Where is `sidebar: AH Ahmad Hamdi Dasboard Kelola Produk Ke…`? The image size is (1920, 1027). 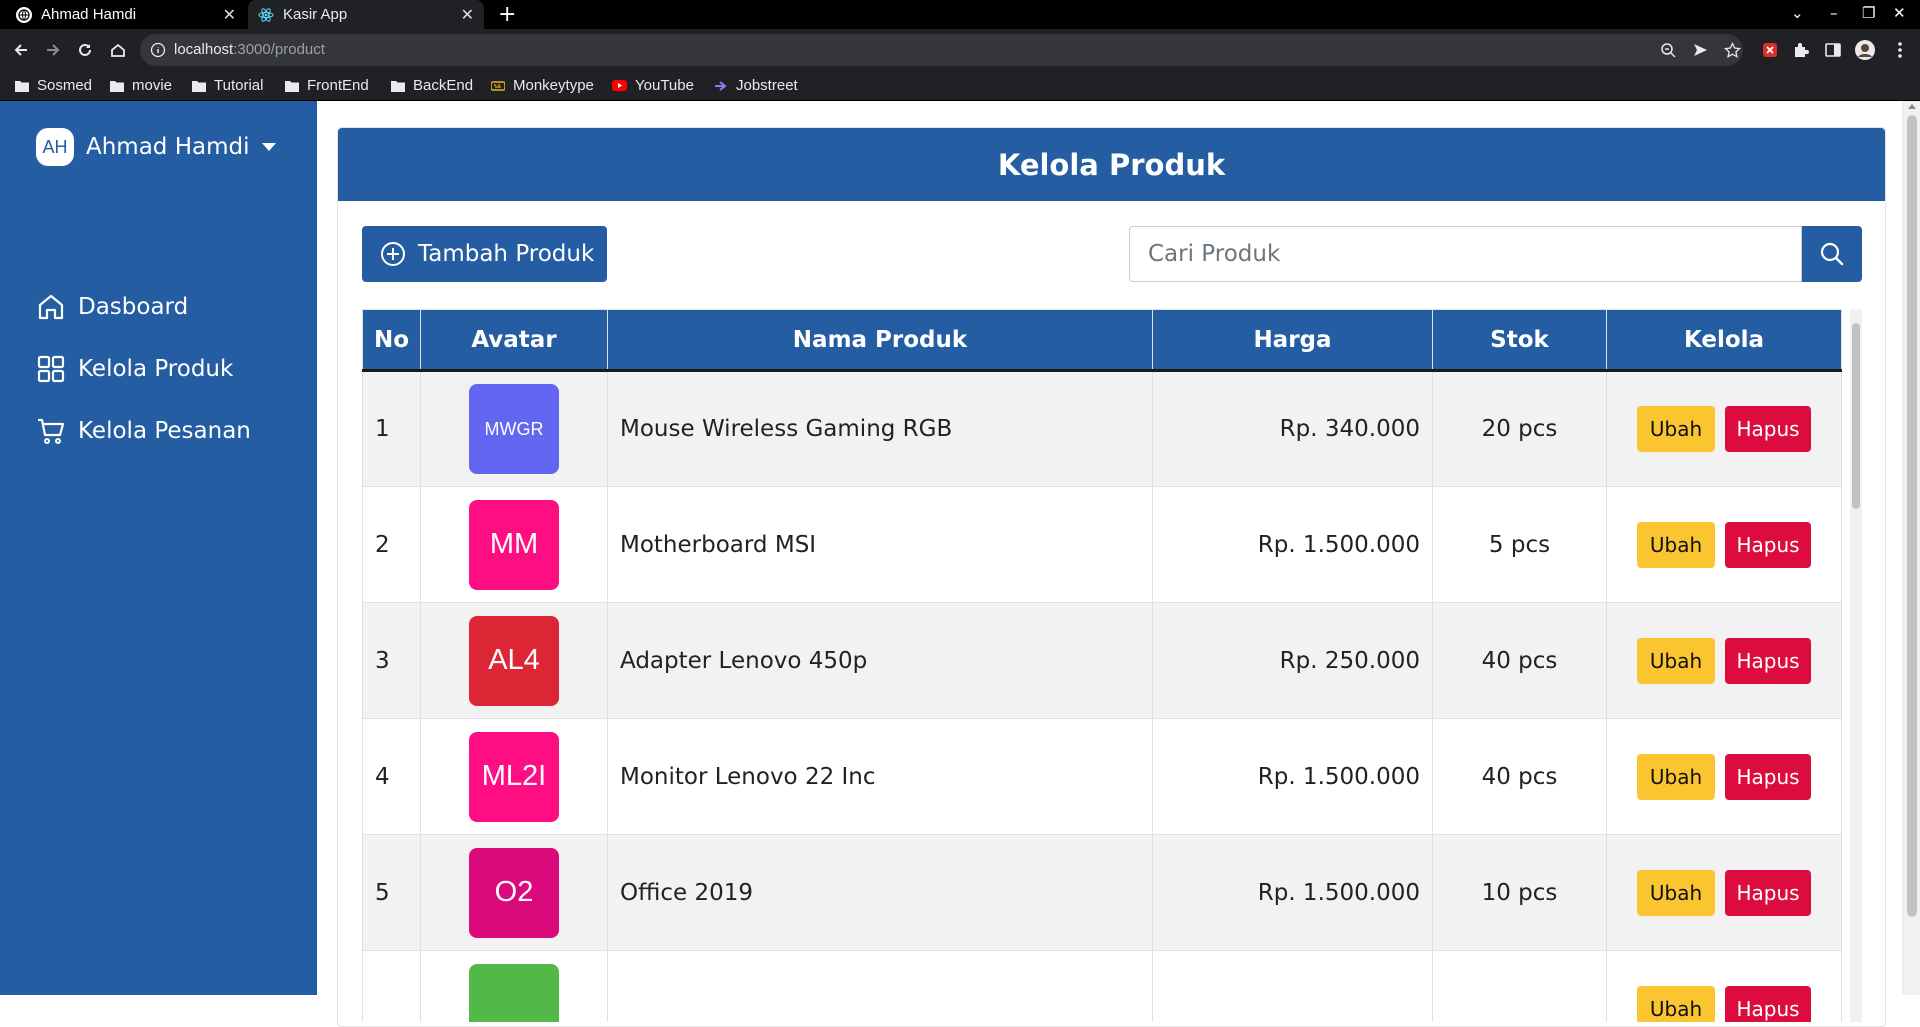 sidebar: AH Ahmad Hamdi Dasboard Kelola Produk Ke… is located at coordinates (158, 548).